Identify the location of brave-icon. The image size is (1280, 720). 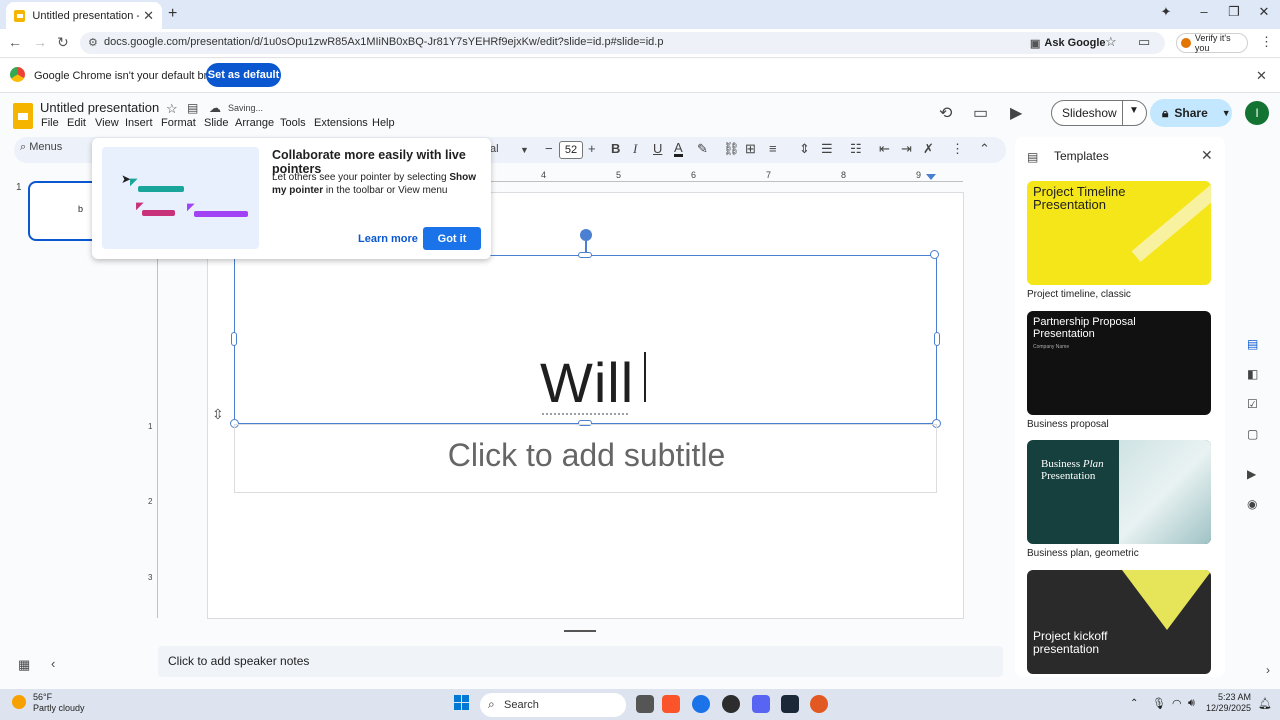
(671, 704).